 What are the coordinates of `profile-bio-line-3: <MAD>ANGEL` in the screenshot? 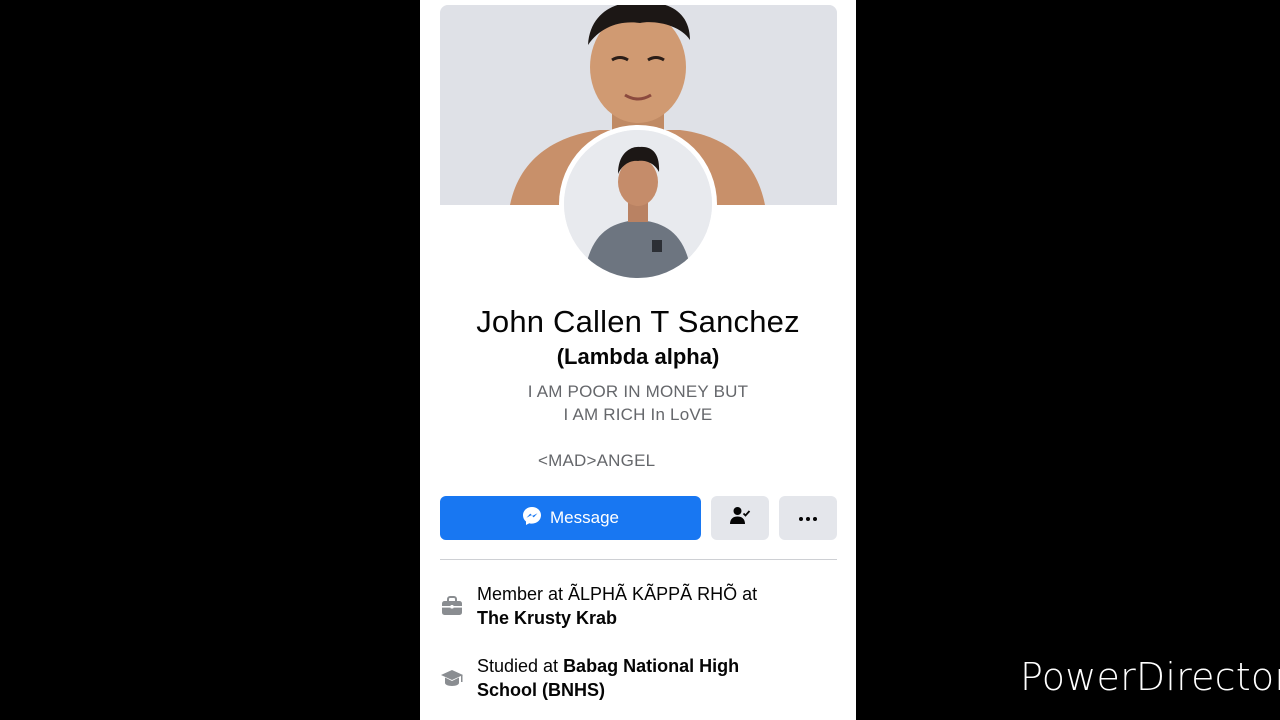 It's located at (597, 460).